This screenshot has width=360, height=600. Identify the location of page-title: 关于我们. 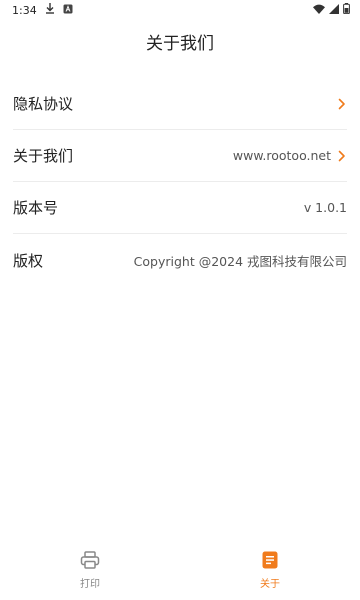
(180, 43).